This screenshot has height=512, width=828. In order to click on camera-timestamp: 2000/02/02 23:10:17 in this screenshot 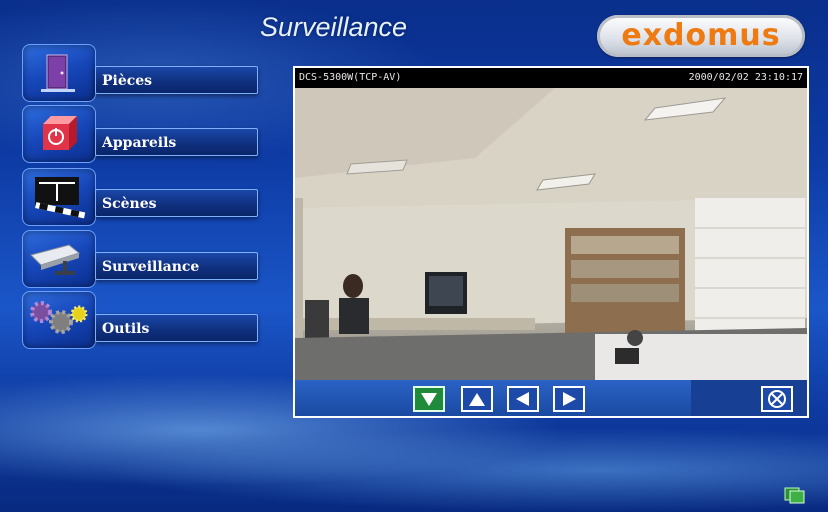, I will do `click(745, 77)`.